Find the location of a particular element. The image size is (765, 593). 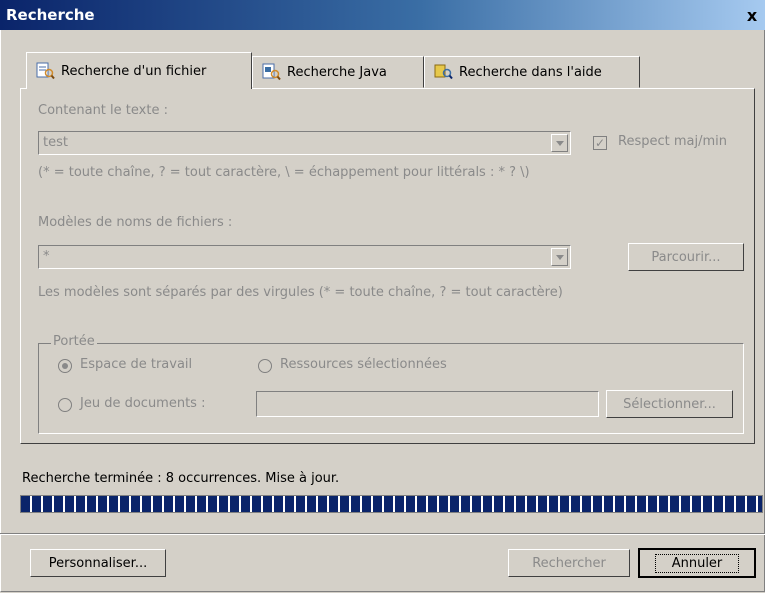

text-combo-dropdown-icon is located at coordinates (559, 143).